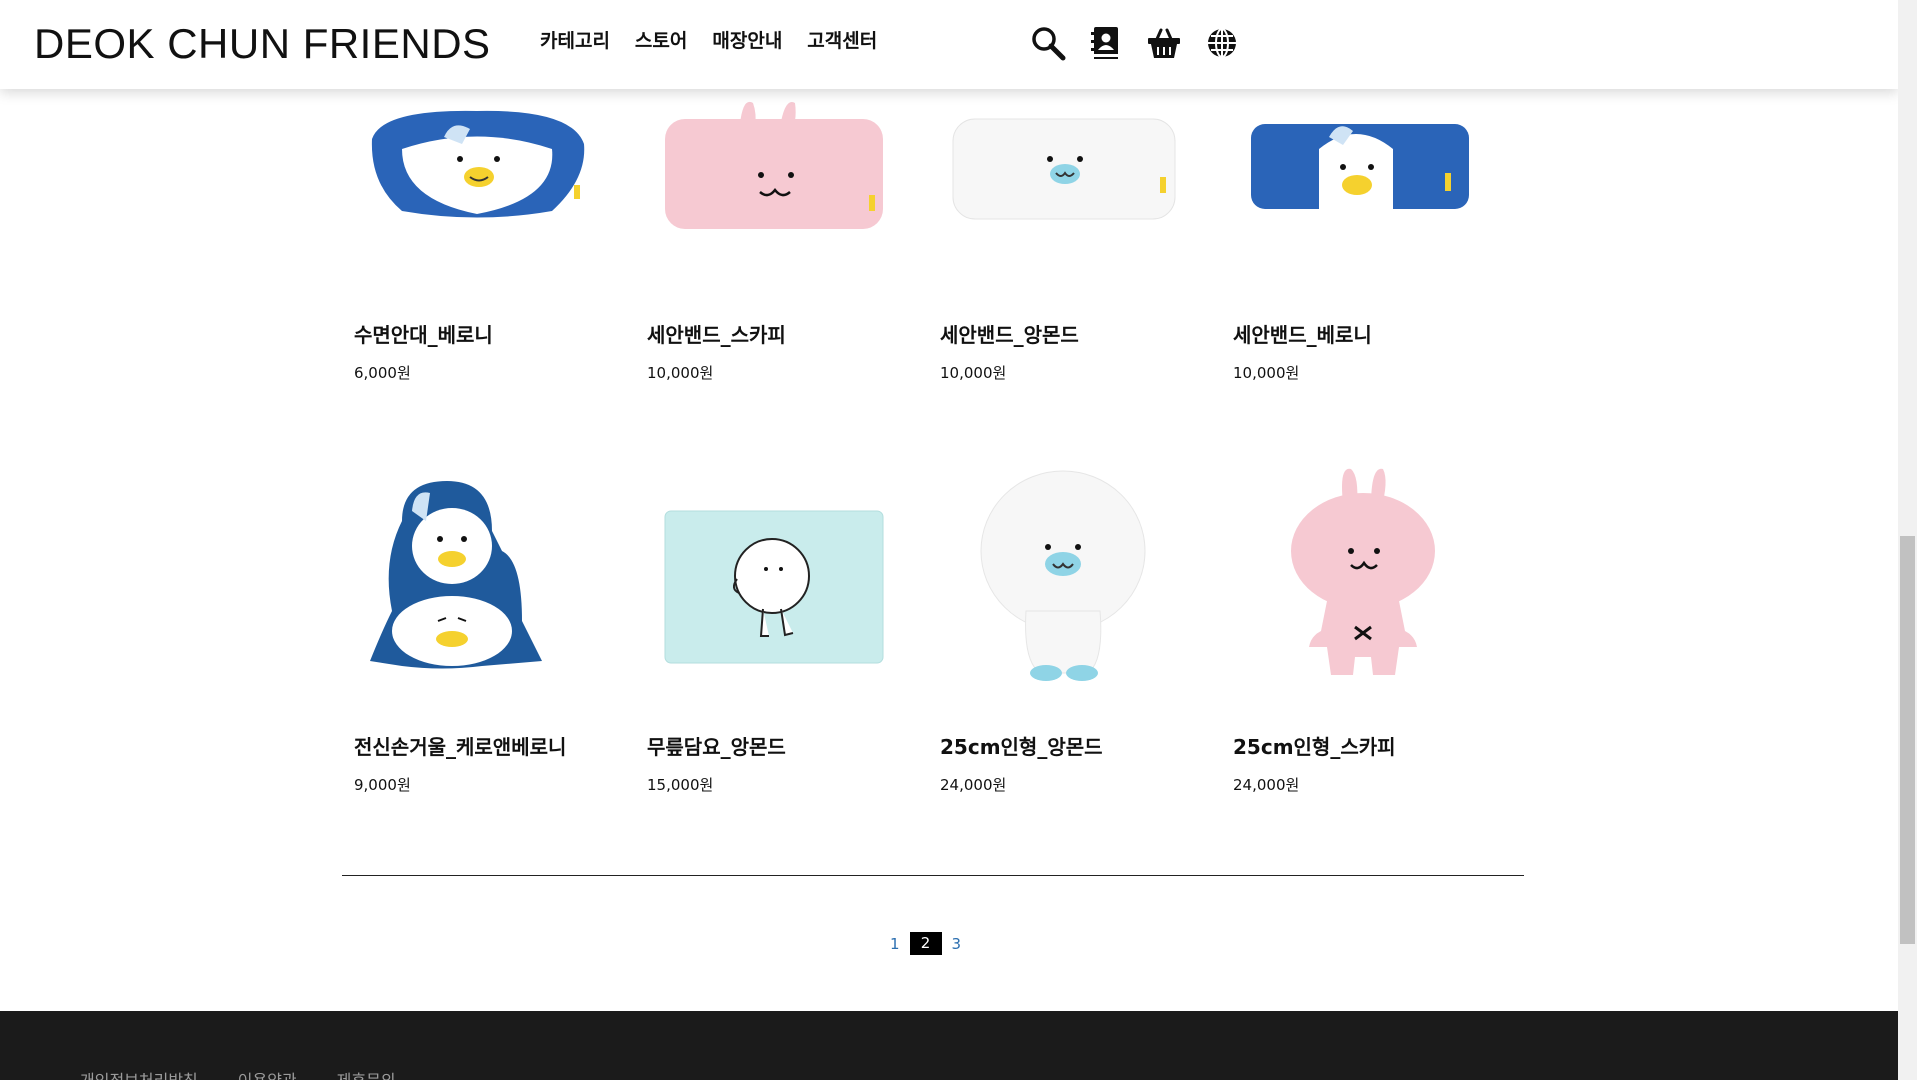 The height and width of the screenshot is (1080, 1917). What do you see at coordinates (1106, 43) in the screenshot?
I see `contacts-icon` at bounding box center [1106, 43].